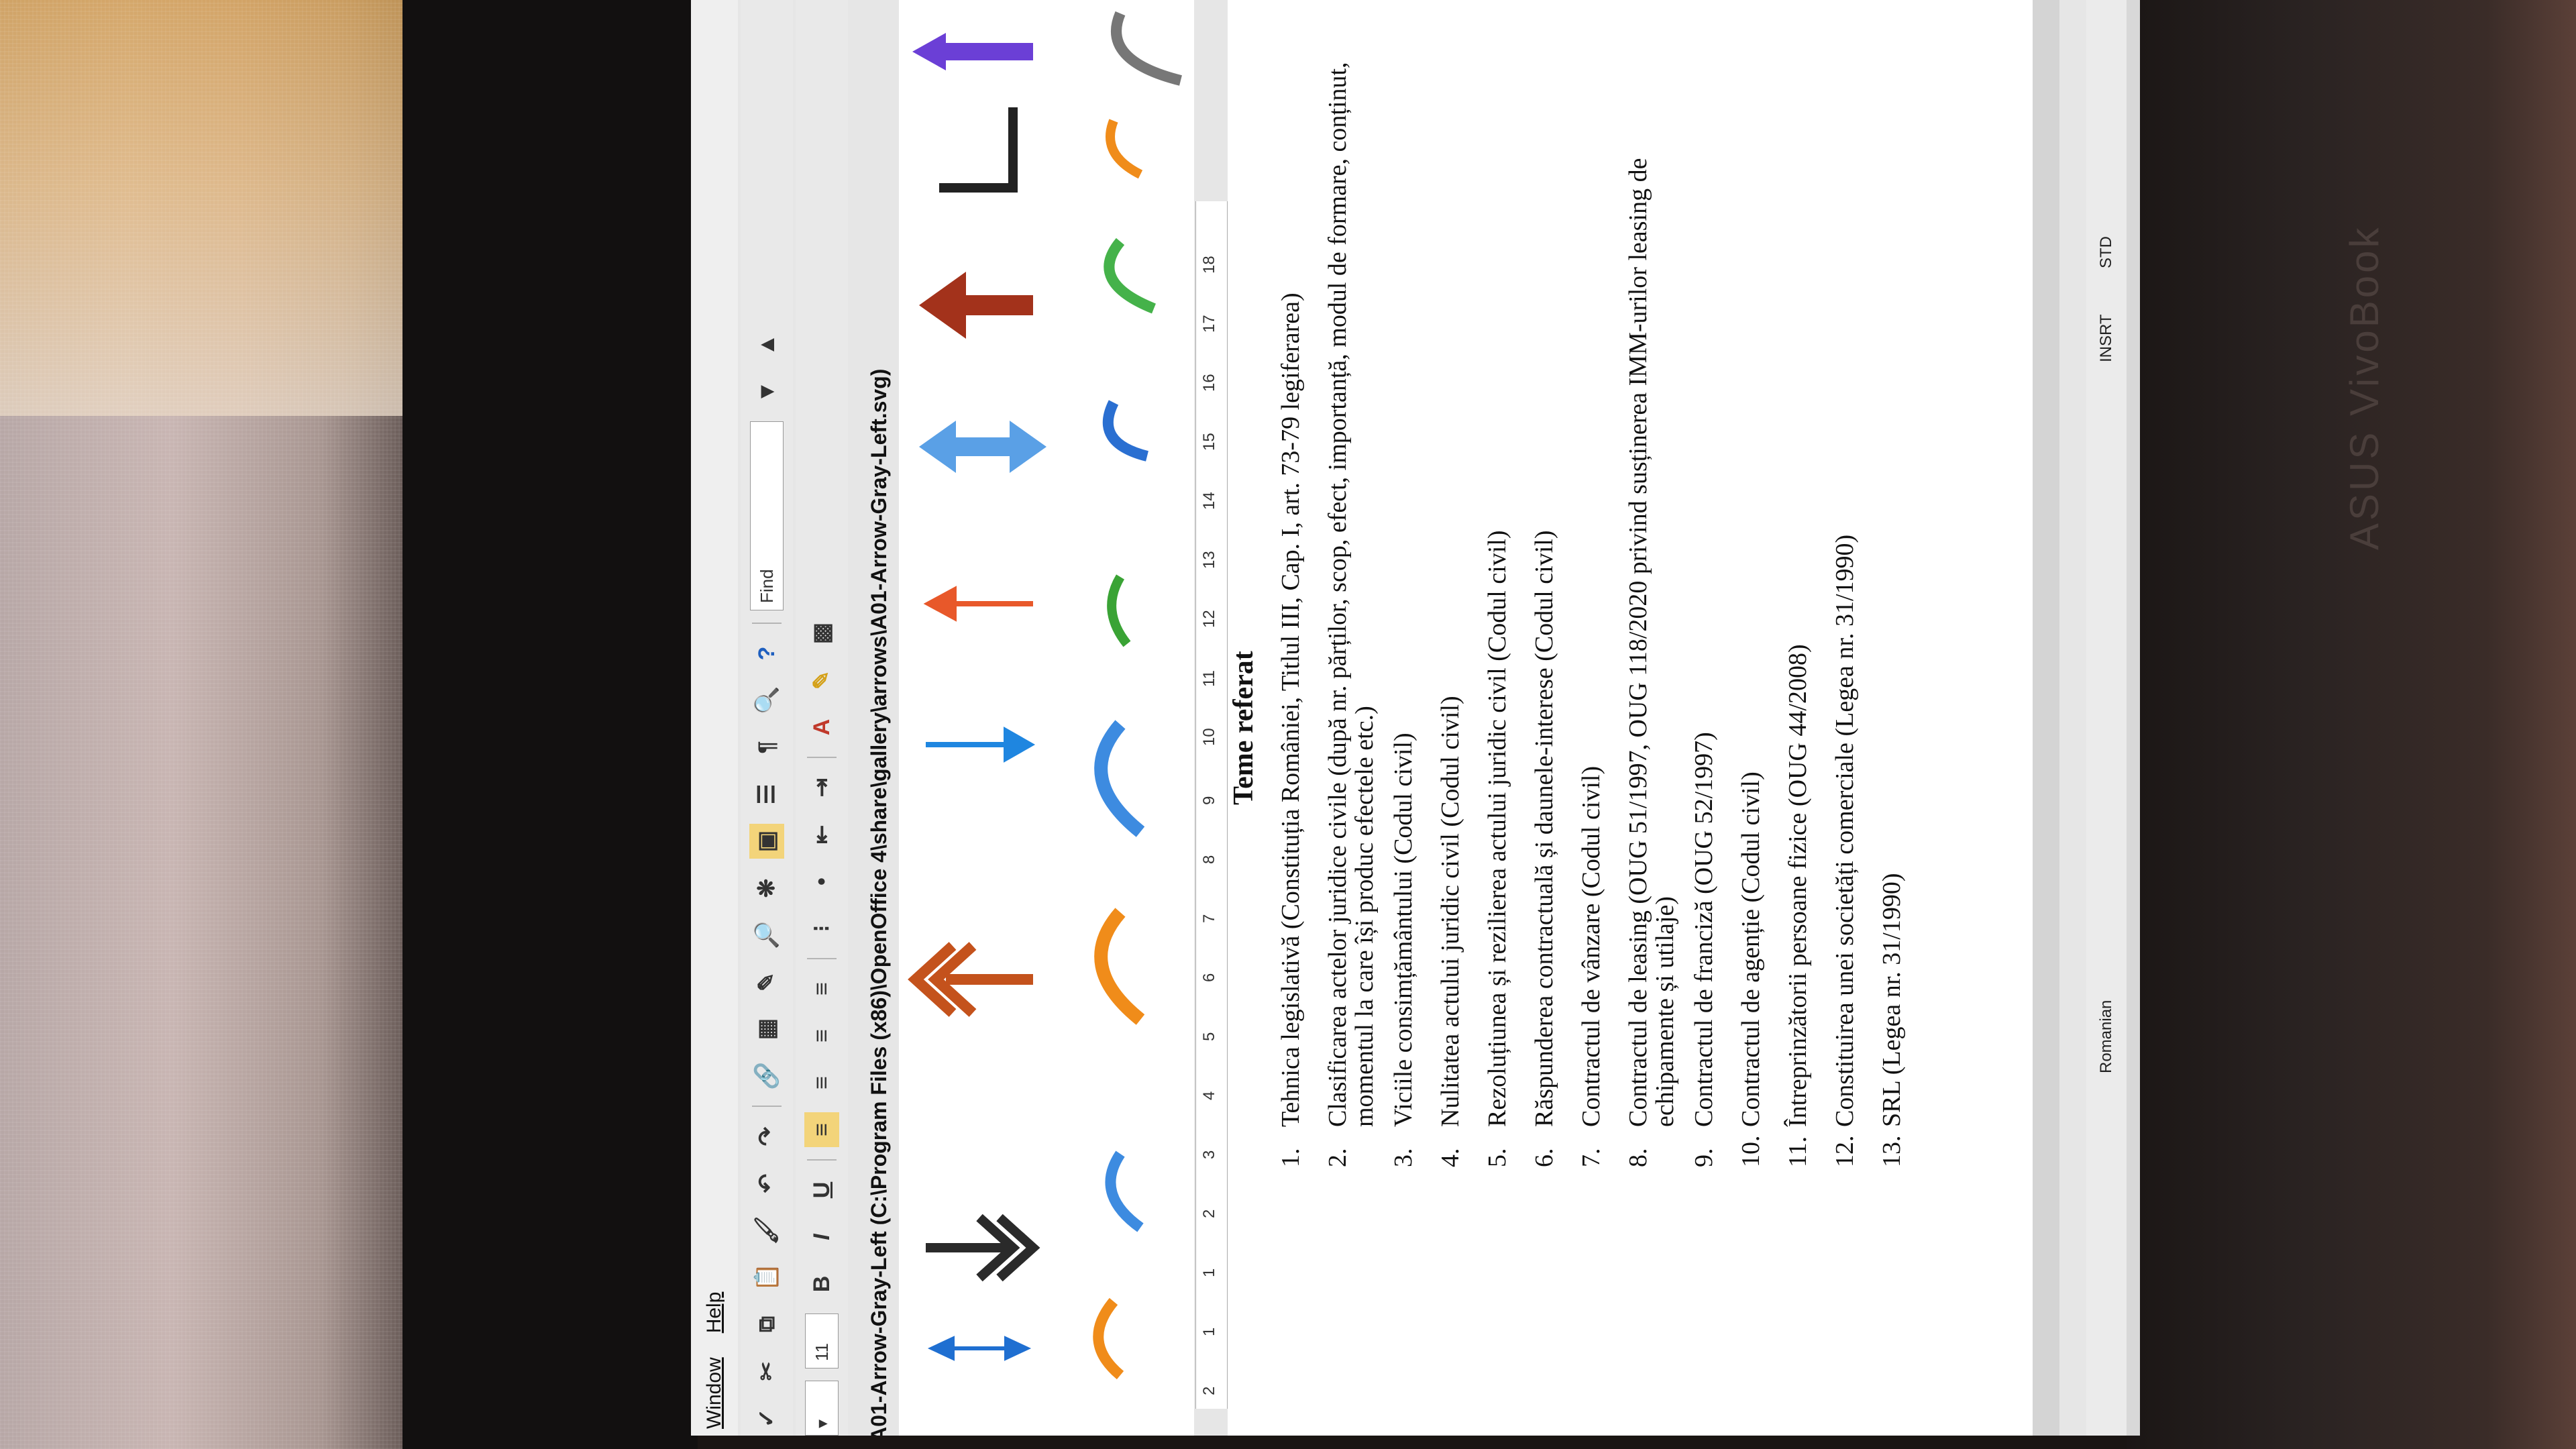  Describe the element at coordinates (766, 888) in the screenshot. I see `navigator-icon: ❋` at that location.